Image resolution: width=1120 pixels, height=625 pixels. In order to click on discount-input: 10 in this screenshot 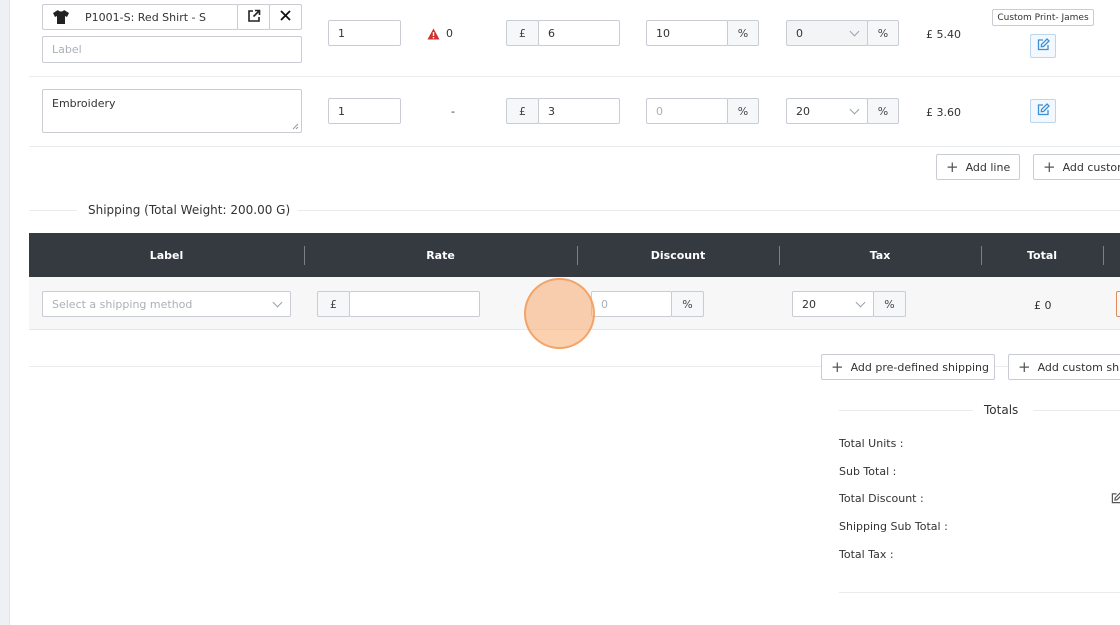, I will do `click(687, 33)`.